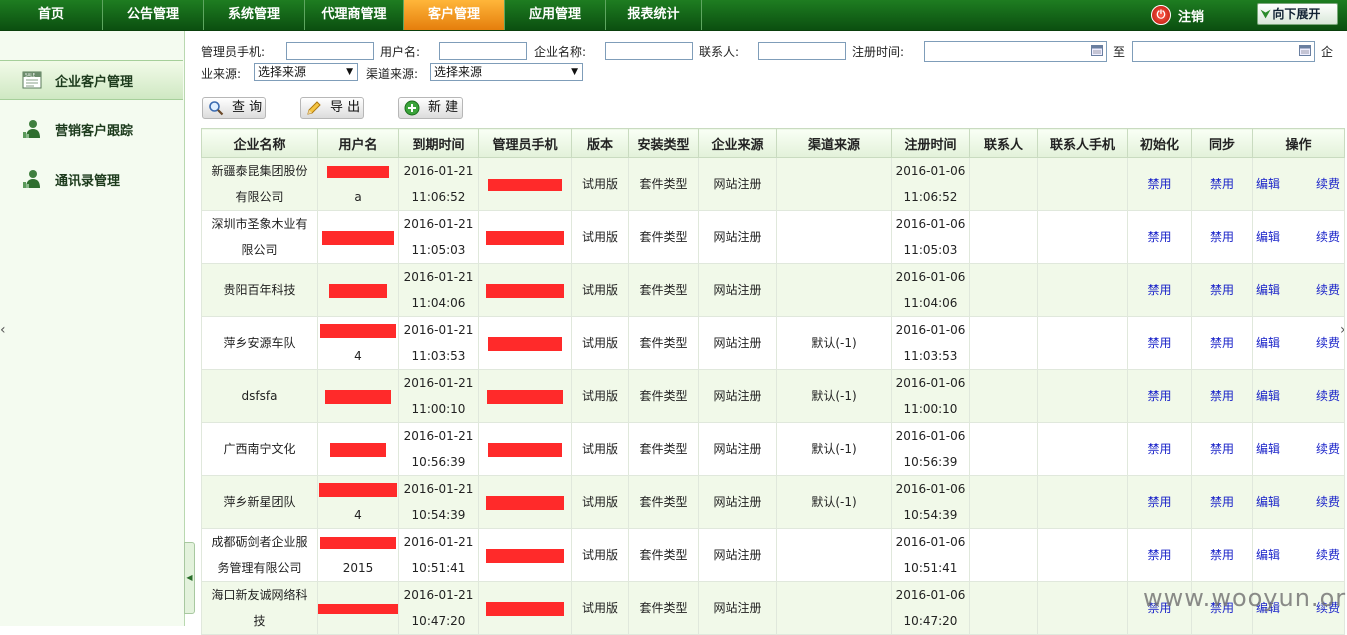 The image size is (1347, 635). I want to click on sidebar-collapse-handle: ◀, so click(189, 578).